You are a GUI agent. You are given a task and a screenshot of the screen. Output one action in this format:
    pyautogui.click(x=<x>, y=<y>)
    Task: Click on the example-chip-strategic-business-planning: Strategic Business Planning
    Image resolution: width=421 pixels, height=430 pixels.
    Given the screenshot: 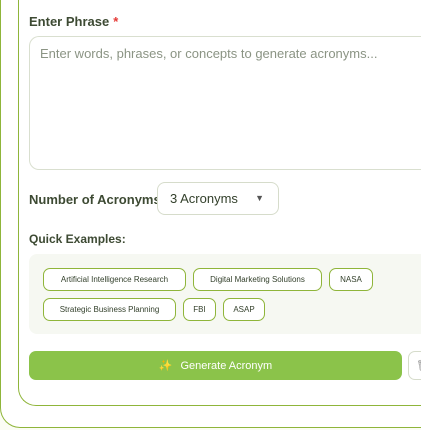 What is the action you would take?
    pyautogui.click(x=109, y=309)
    